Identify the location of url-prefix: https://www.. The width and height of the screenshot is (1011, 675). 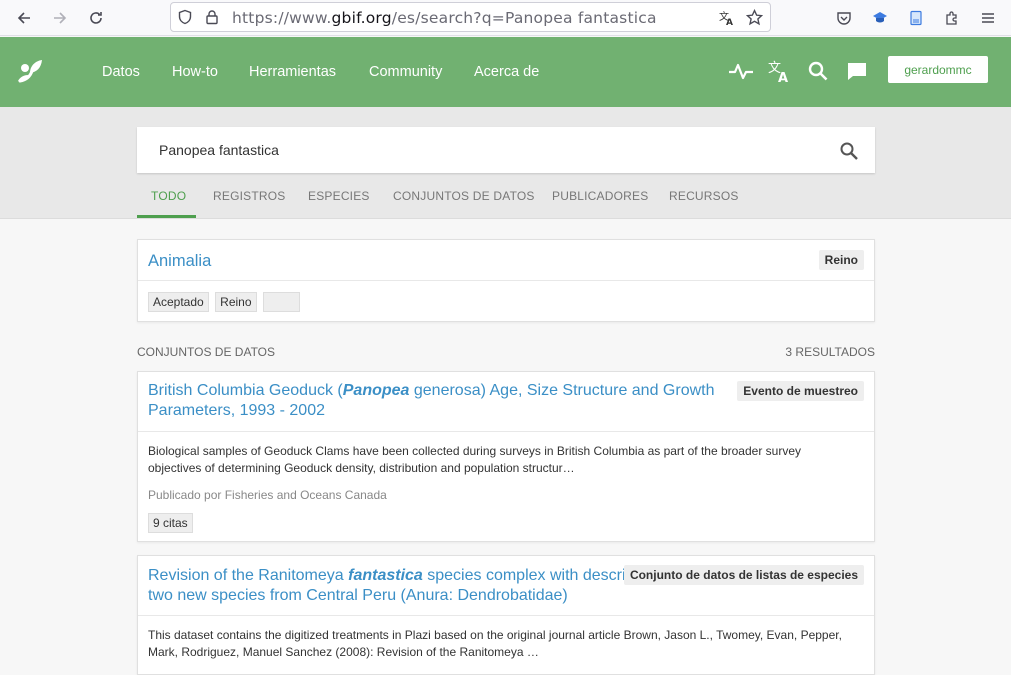
(282, 18).